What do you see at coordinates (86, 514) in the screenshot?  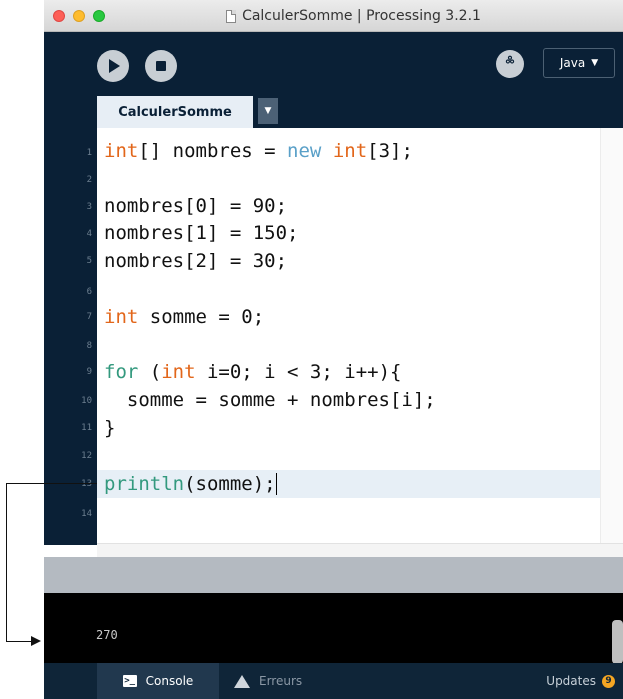 I see `line-number: 14` at bounding box center [86, 514].